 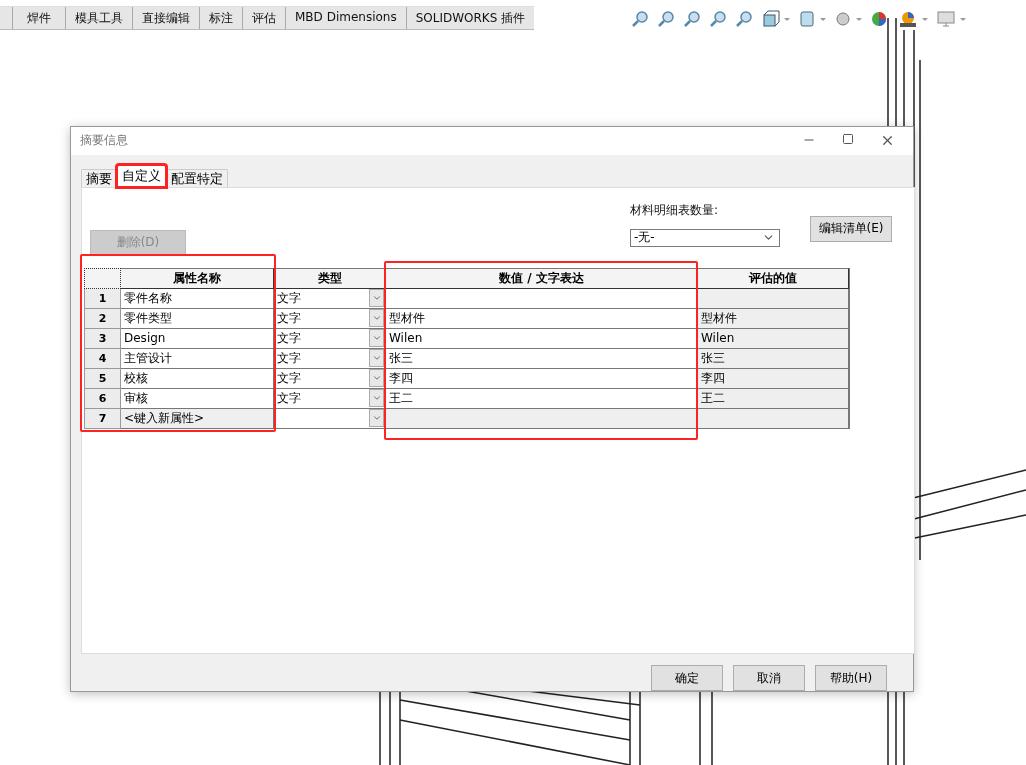 What do you see at coordinates (773, 318) in the screenshot?
I see `evaluated-value-cell: 型材件` at bounding box center [773, 318].